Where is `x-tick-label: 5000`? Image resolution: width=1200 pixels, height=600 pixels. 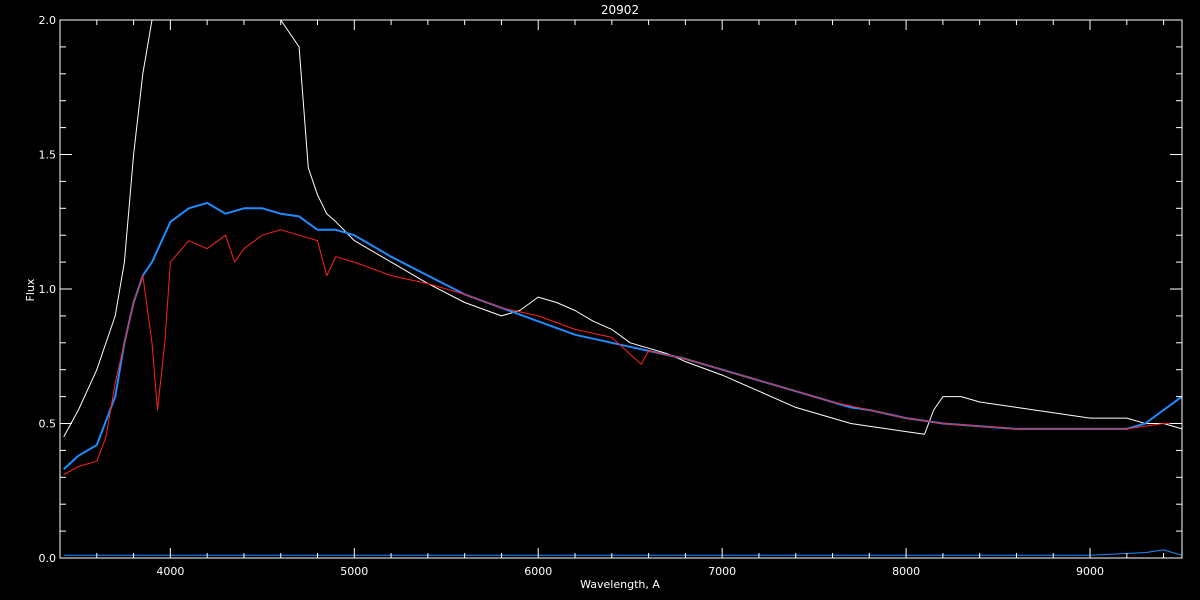 x-tick-label: 5000 is located at coordinates (354, 571).